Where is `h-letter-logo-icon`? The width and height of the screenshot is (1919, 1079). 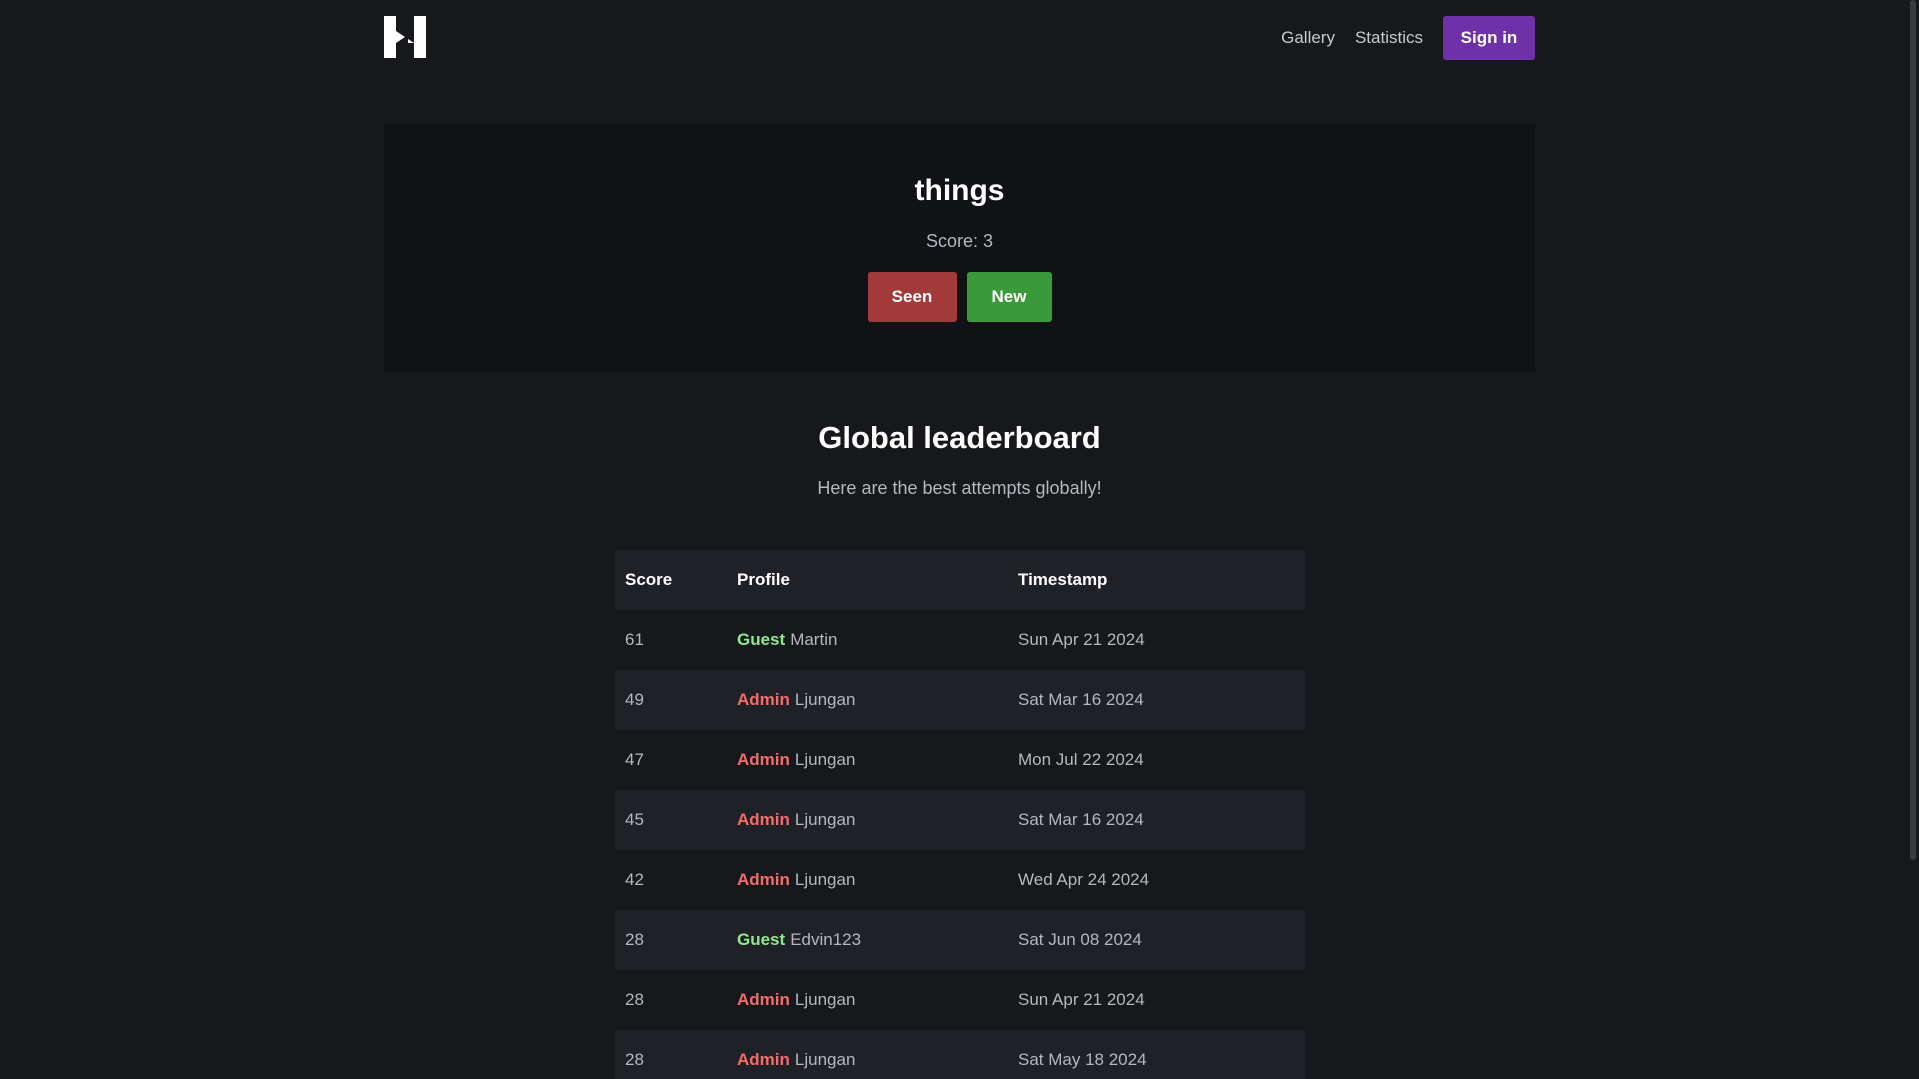
h-letter-logo-icon is located at coordinates (405, 37).